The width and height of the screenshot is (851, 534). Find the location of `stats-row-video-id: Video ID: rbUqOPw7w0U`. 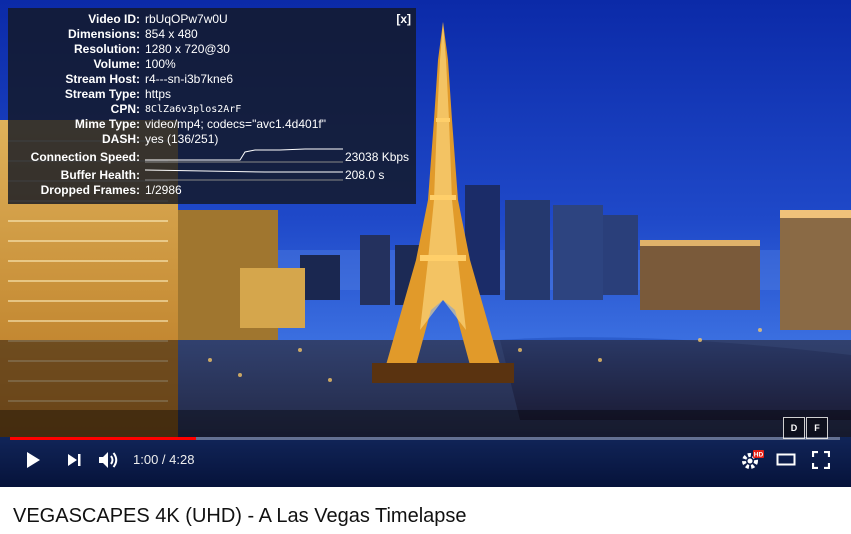

stats-row-video-id: Video ID: rbUqOPw7w0U is located at coordinates (212, 19).